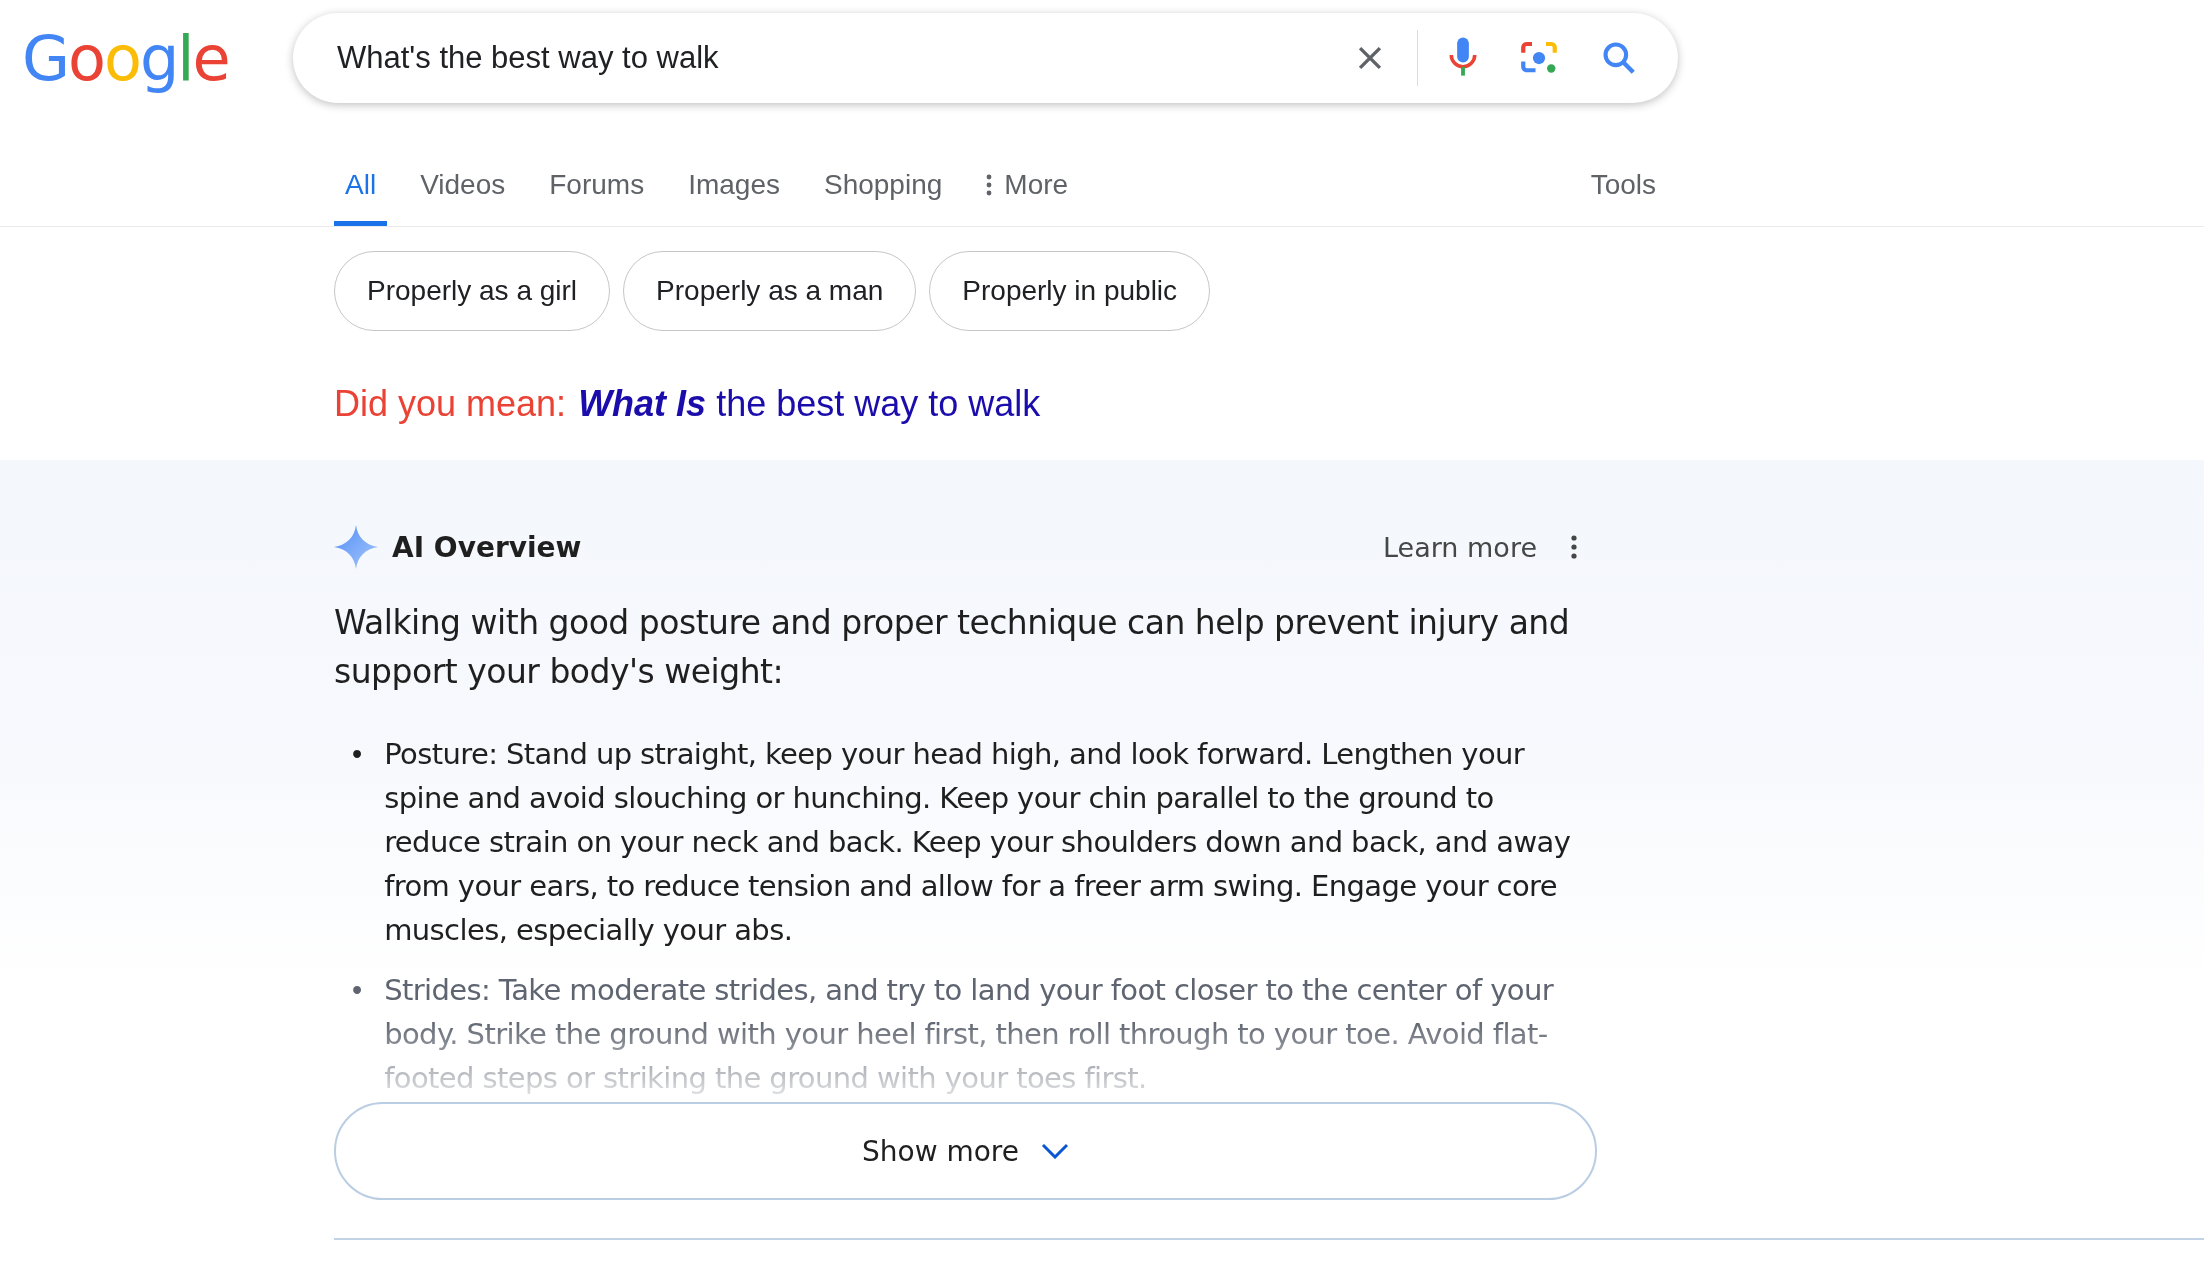  I want to click on overview-summary: Walking with good posture and proper technique can help prevent injury and support your body's weight:, so click(952, 647).